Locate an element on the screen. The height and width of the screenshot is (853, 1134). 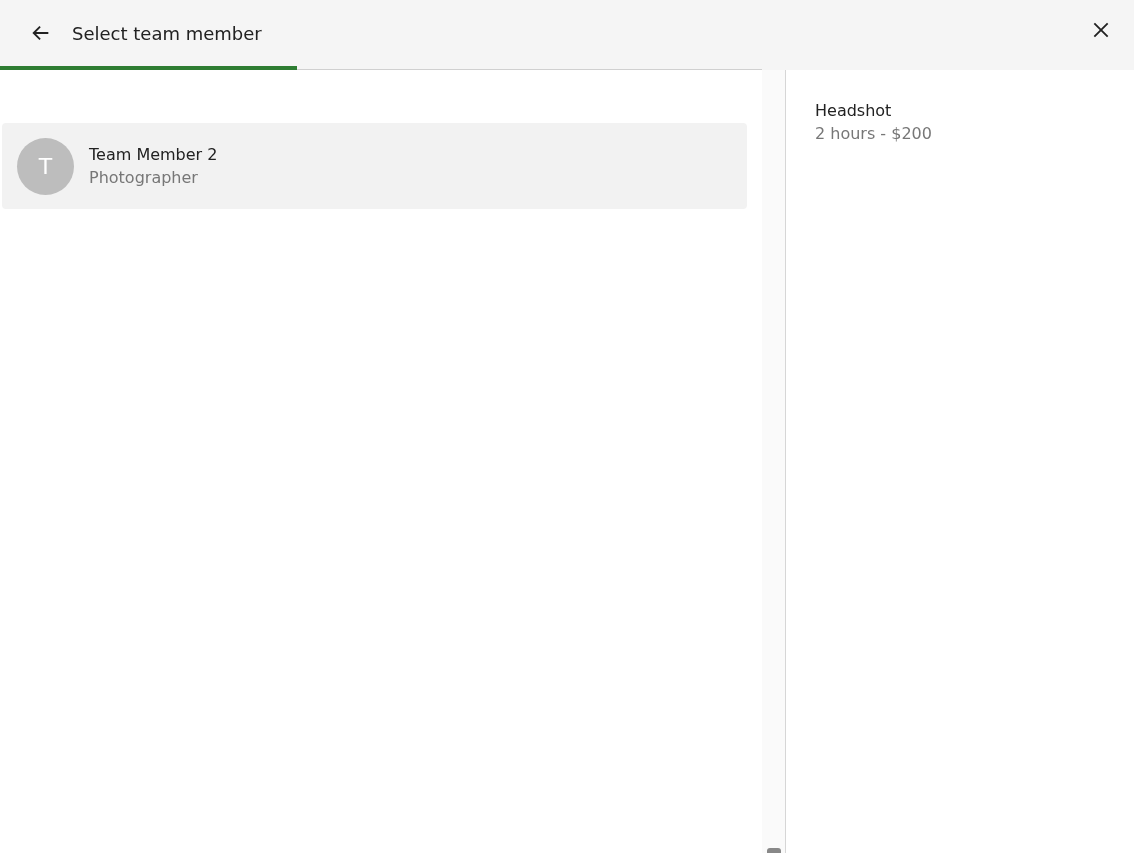
scroll-thumb is located at coordinates (773, 850).